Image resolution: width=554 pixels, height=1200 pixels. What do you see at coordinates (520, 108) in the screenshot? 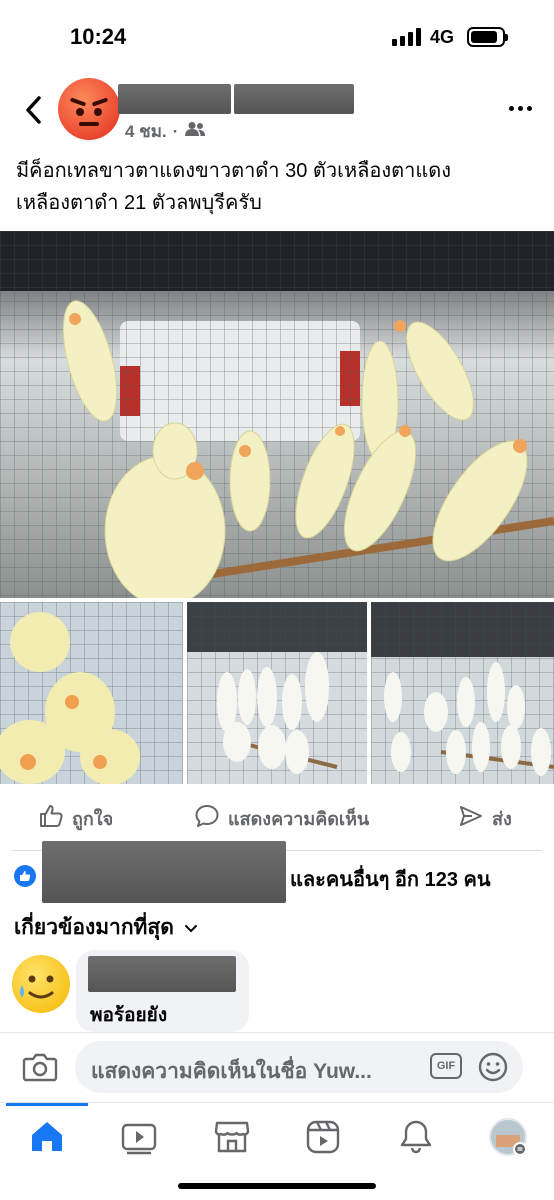
I see `more-horizontal-icon` at bounding box center [520, 108].